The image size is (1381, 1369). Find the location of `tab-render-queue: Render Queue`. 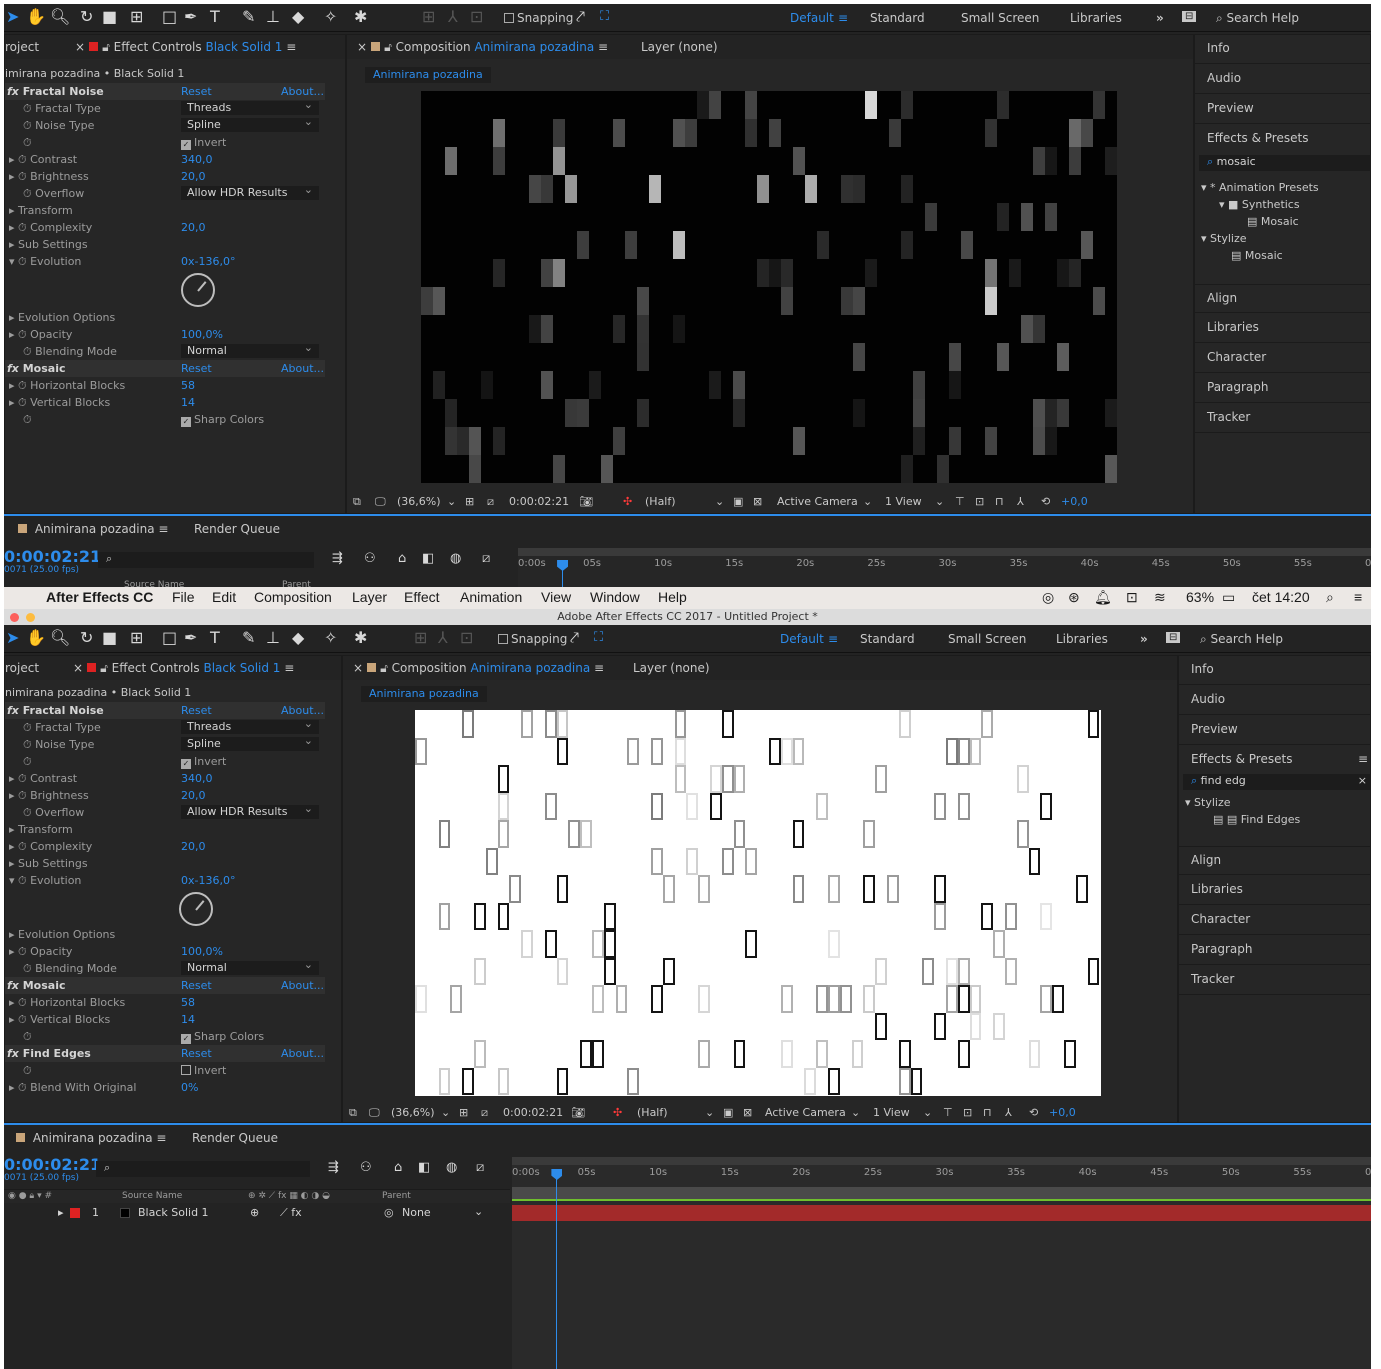

tab-render-queue: Render Queue is located at coordinates (237, 529).